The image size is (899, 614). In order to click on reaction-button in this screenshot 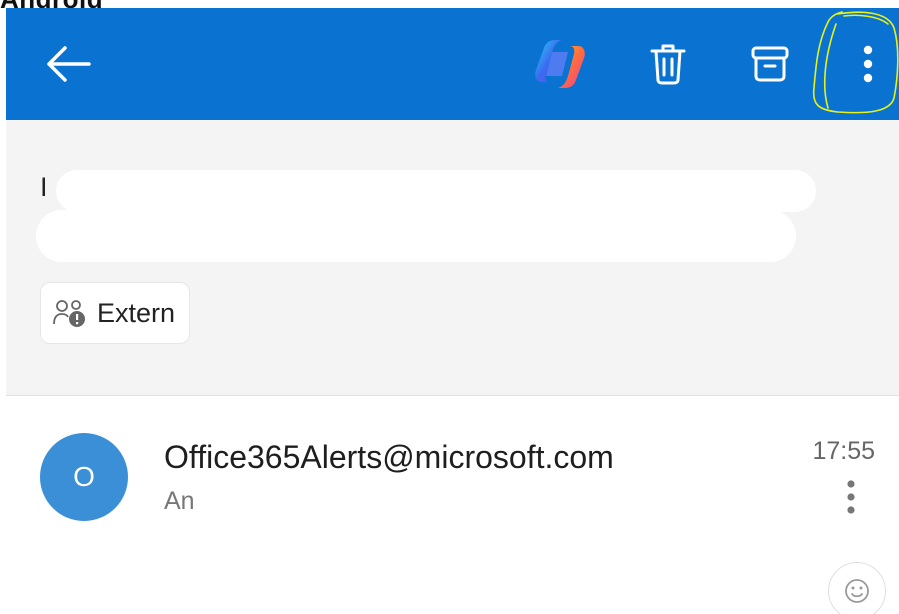, I will do `click(857, 588)`.